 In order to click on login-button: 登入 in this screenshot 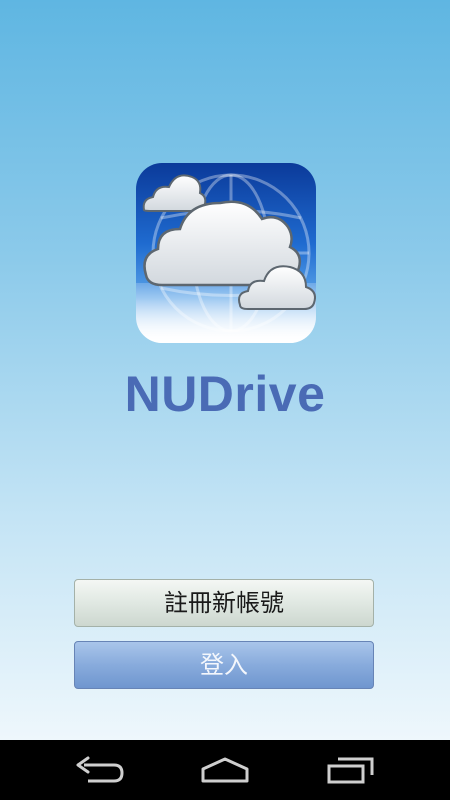, I will do `click(224, 665)`.